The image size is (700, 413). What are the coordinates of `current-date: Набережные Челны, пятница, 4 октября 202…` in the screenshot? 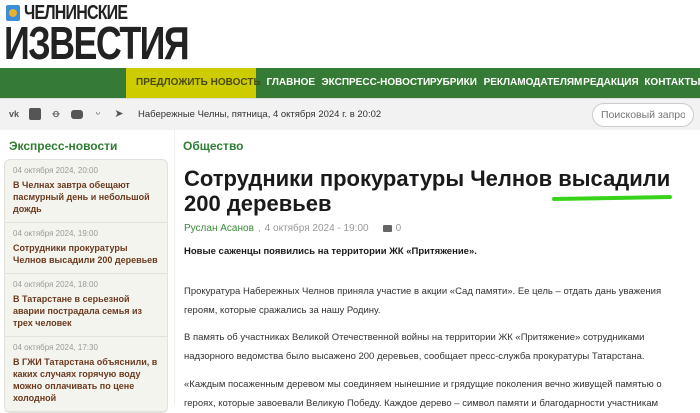 It's located at (260, 114).